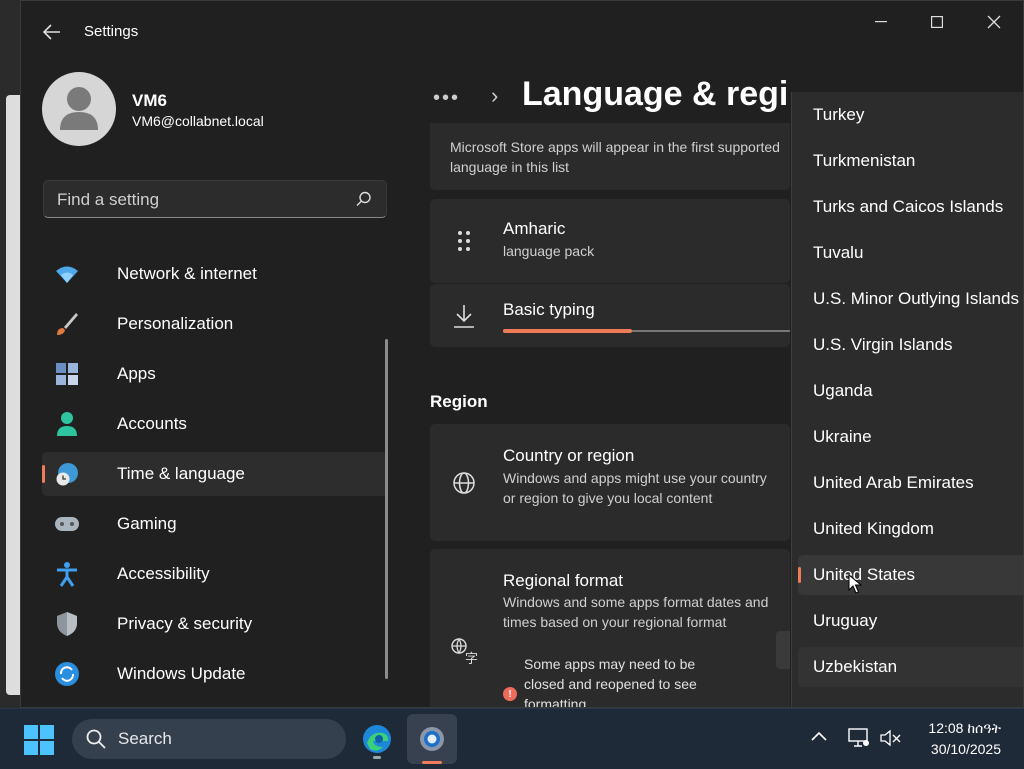  Describe the element at coordinates (961, 749) in the screenshot. I see `clock-date: 30/10/2025` at that location.